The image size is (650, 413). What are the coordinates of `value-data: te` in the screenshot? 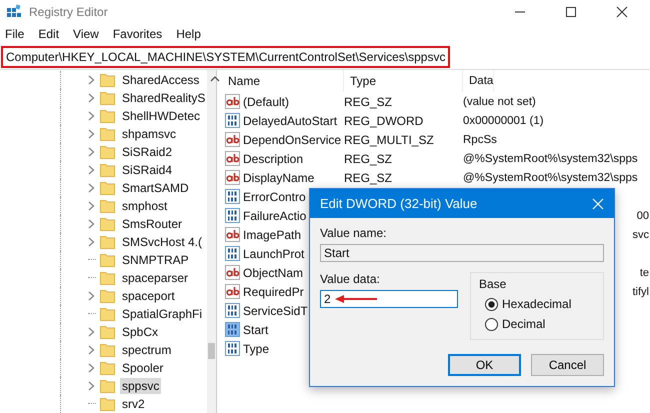 It's located at (644, 272).